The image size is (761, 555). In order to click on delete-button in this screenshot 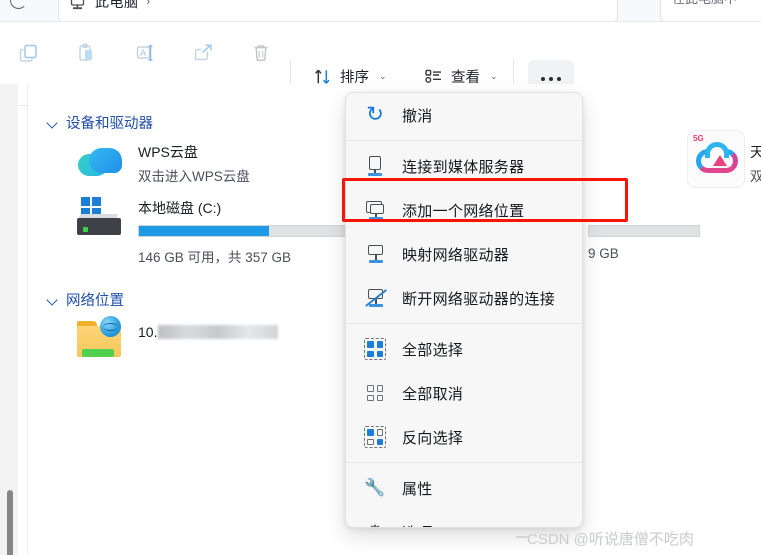, I will do `click(261, 53)`.